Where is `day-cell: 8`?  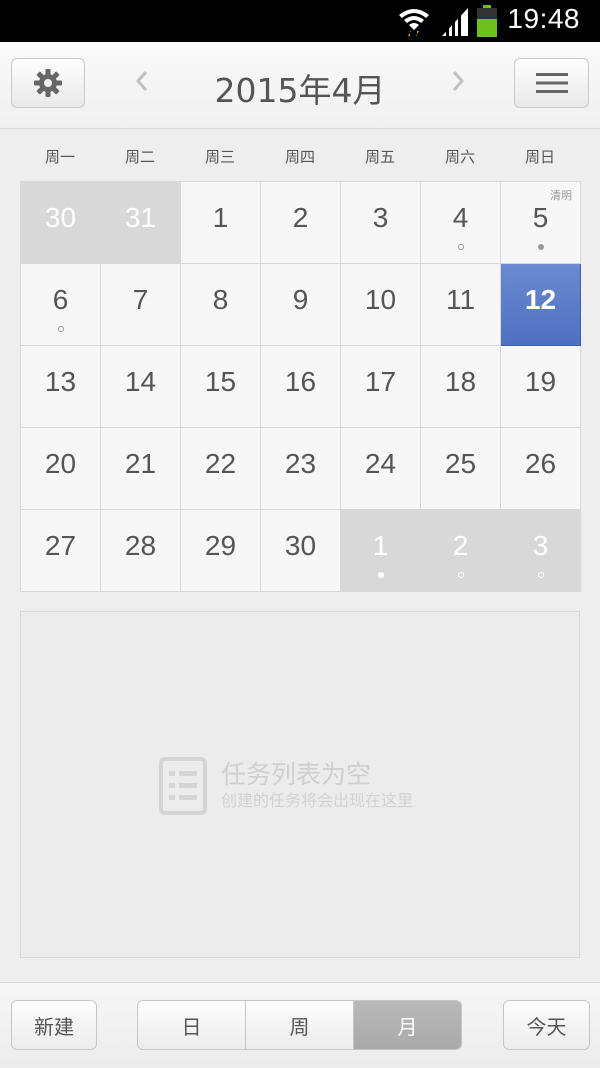 day-cell: 8 is located at coordinates (221, 305).